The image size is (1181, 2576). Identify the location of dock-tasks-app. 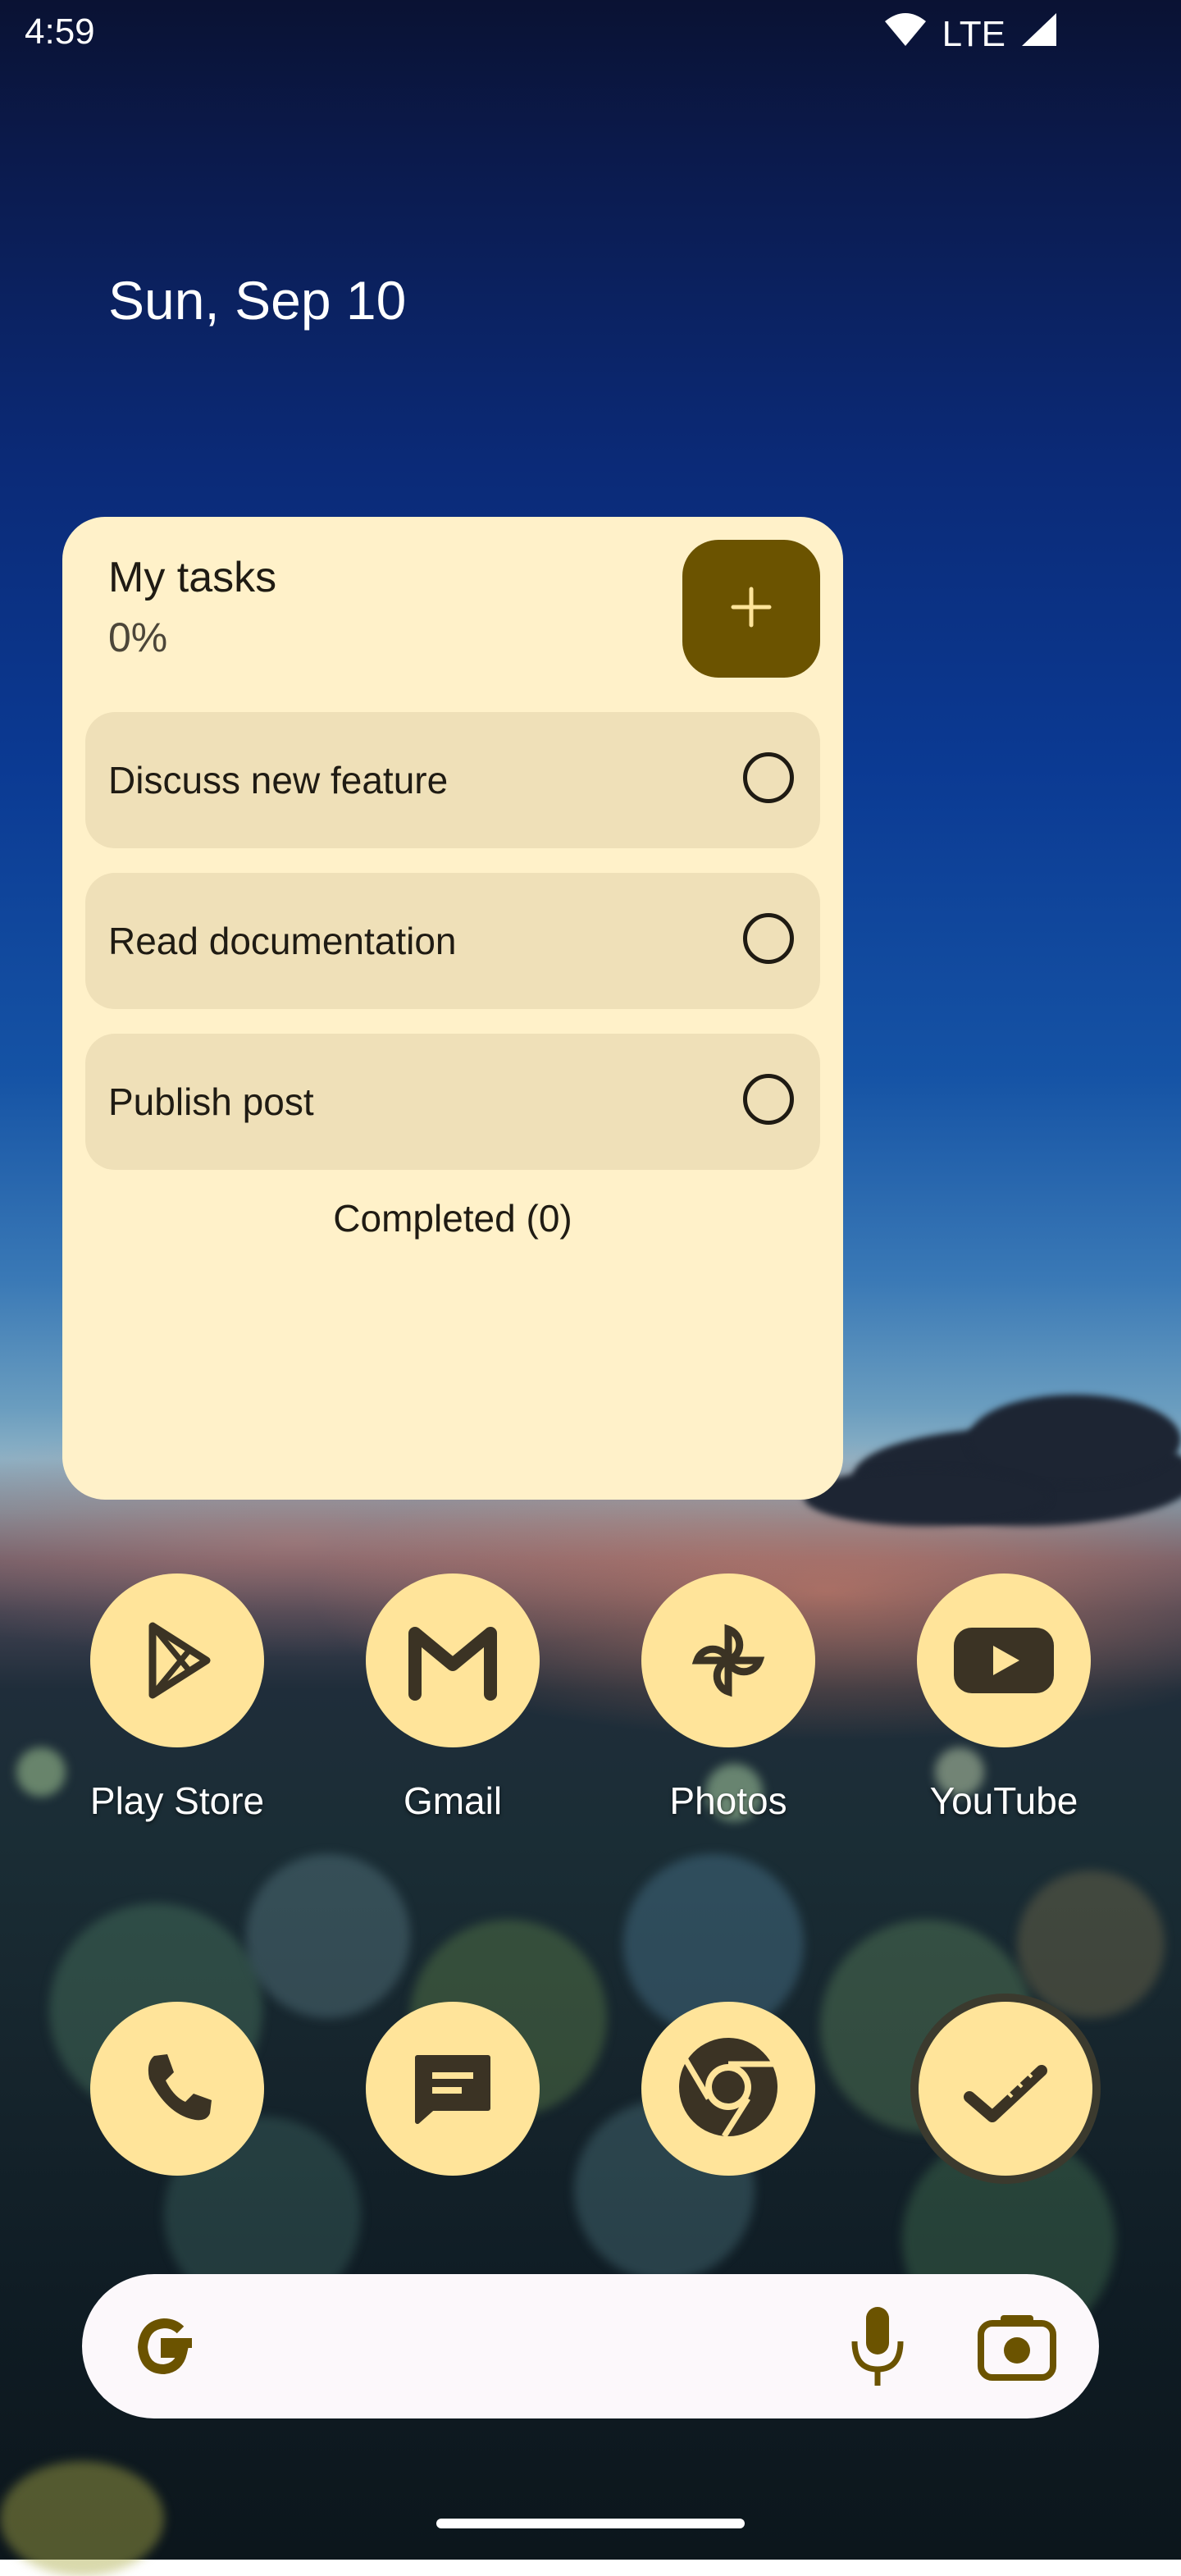
(1005, 2089).